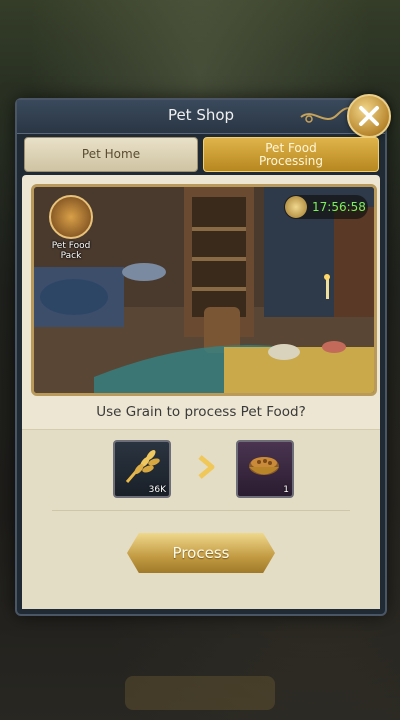 The image size is (400, 720). I want to click on arrow-right-icon, so click(206, 467).